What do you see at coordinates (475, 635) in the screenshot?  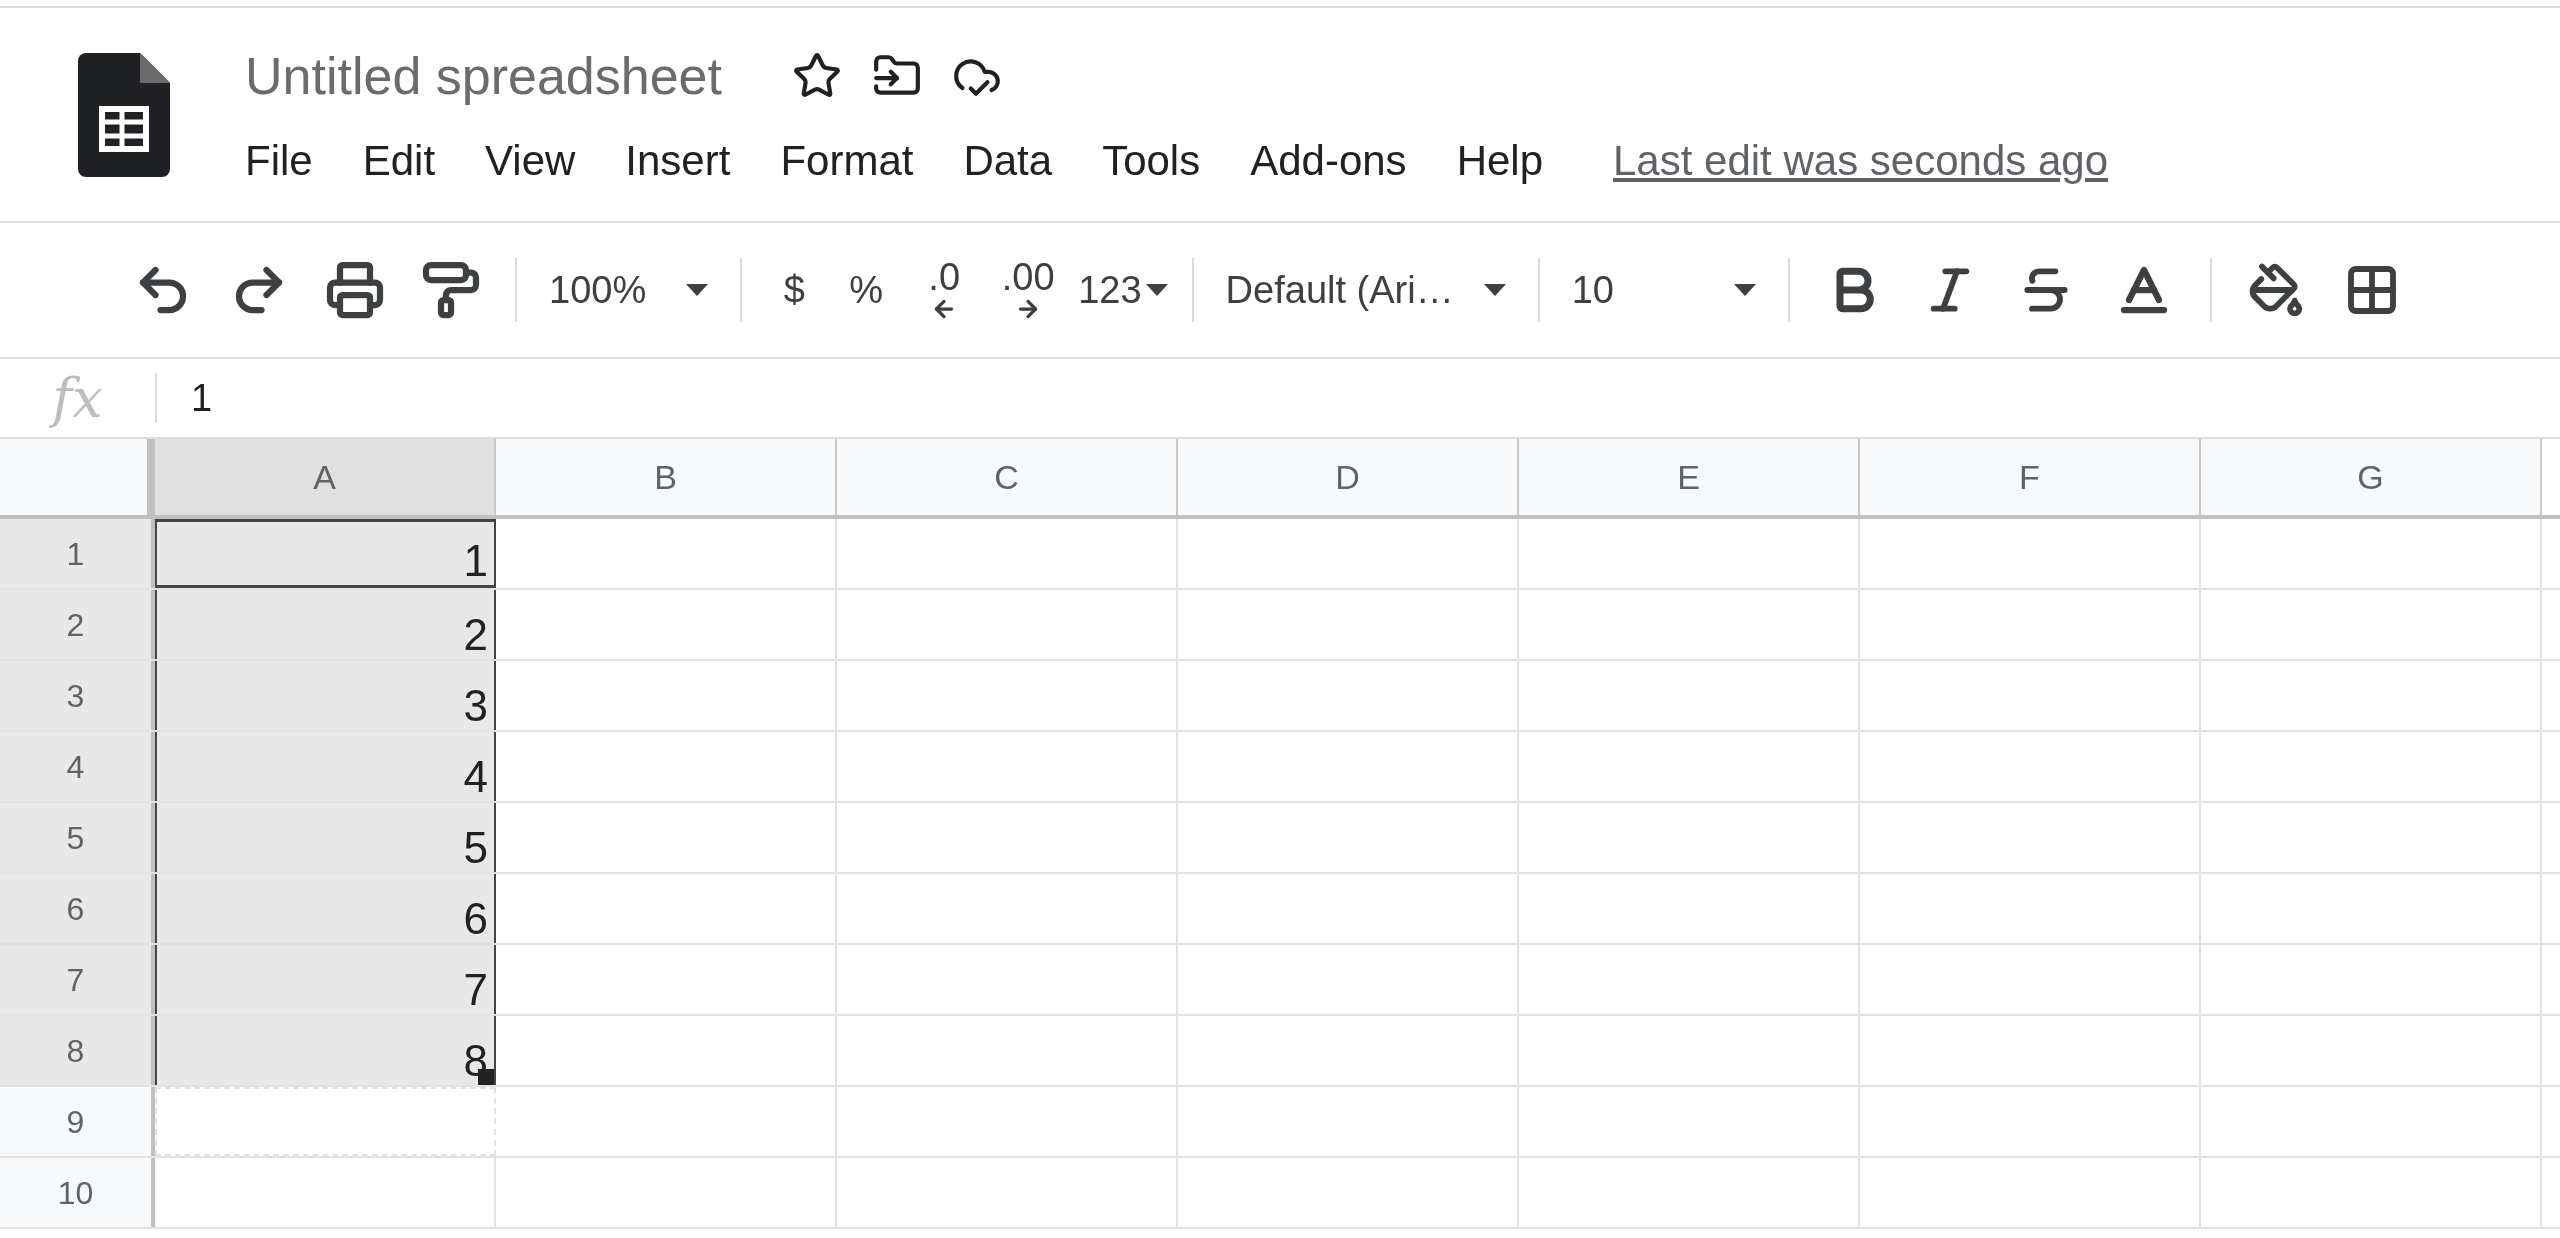 I see `cell-value: 2` at bounding box center [475, 635].